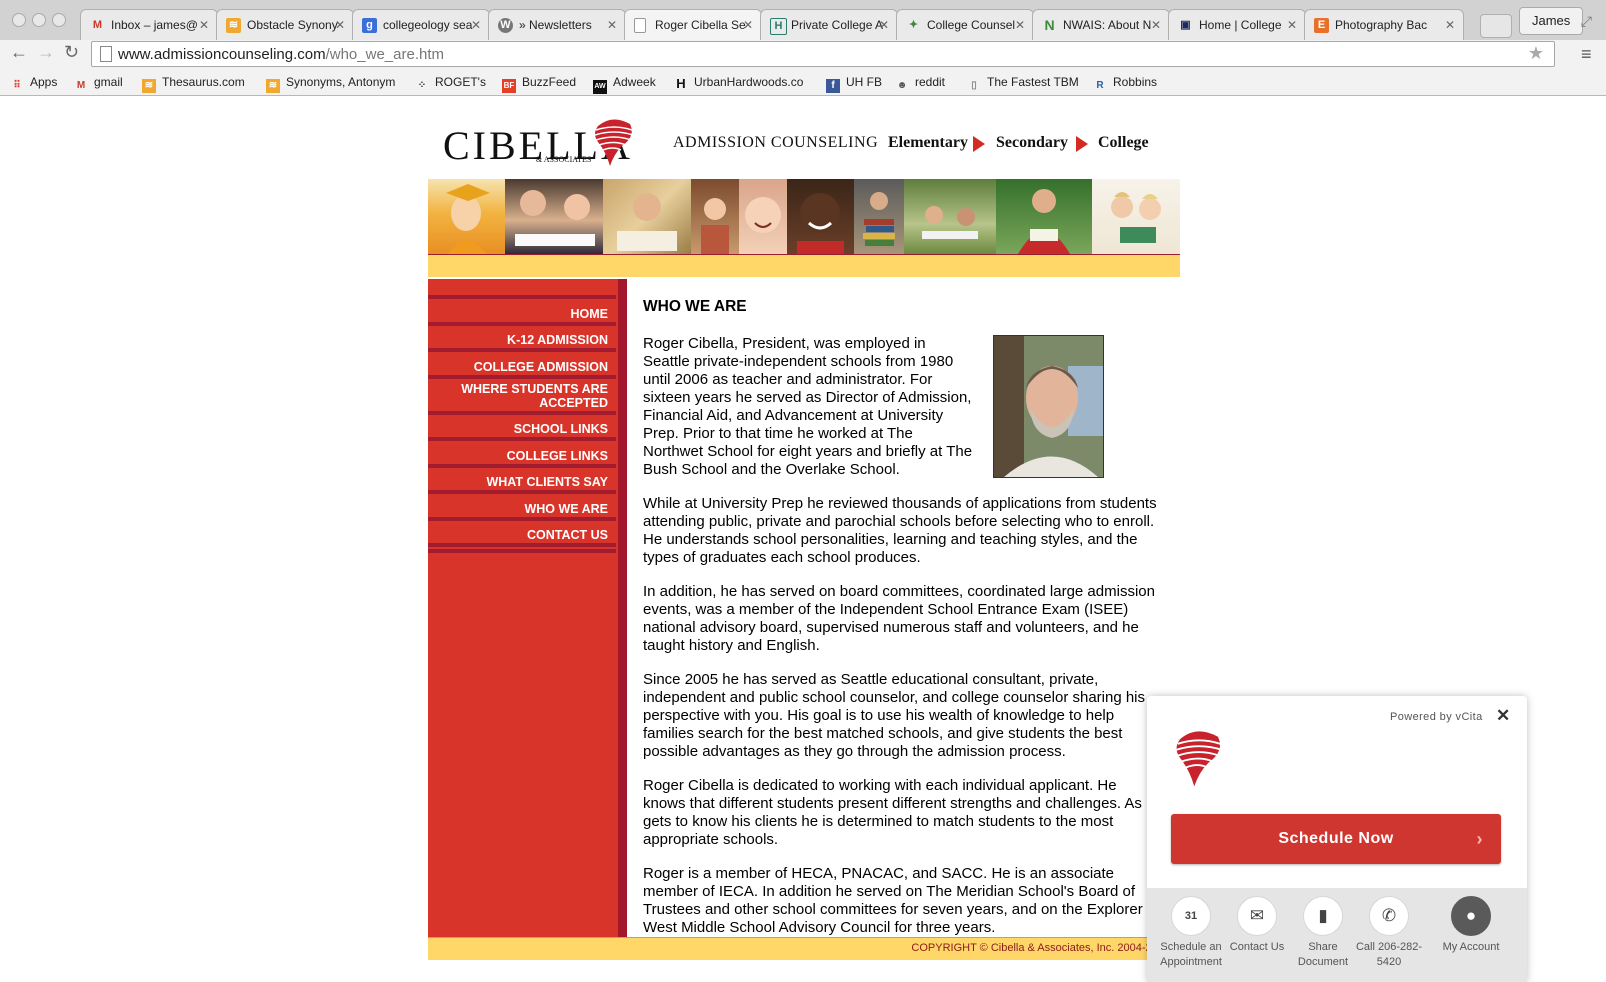  What do you see at coordinates (149, 24) in the screenshot?
I see `tab-inbox: M Inbox – james@ ✕` at bounding box center [149, 24].